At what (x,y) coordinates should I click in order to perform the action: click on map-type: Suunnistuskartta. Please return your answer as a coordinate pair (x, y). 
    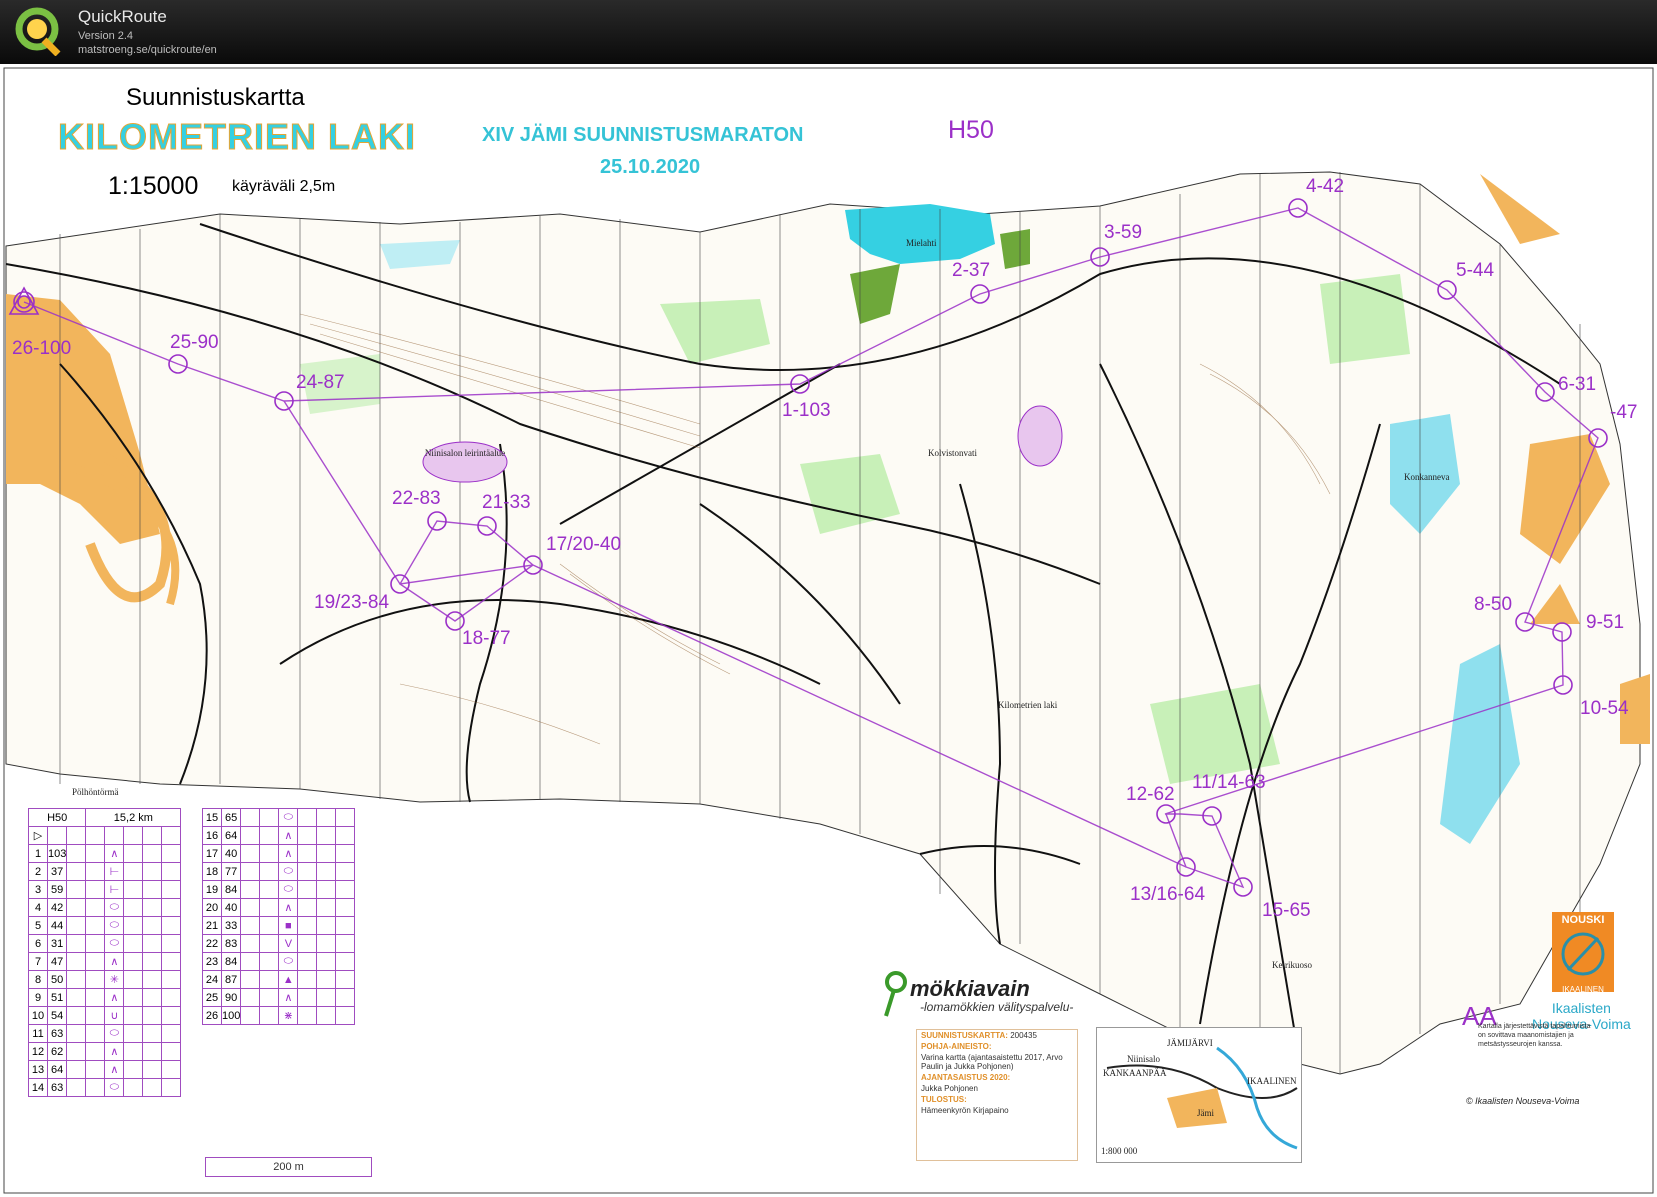
    Looking at the image, I should click on (215, 97).